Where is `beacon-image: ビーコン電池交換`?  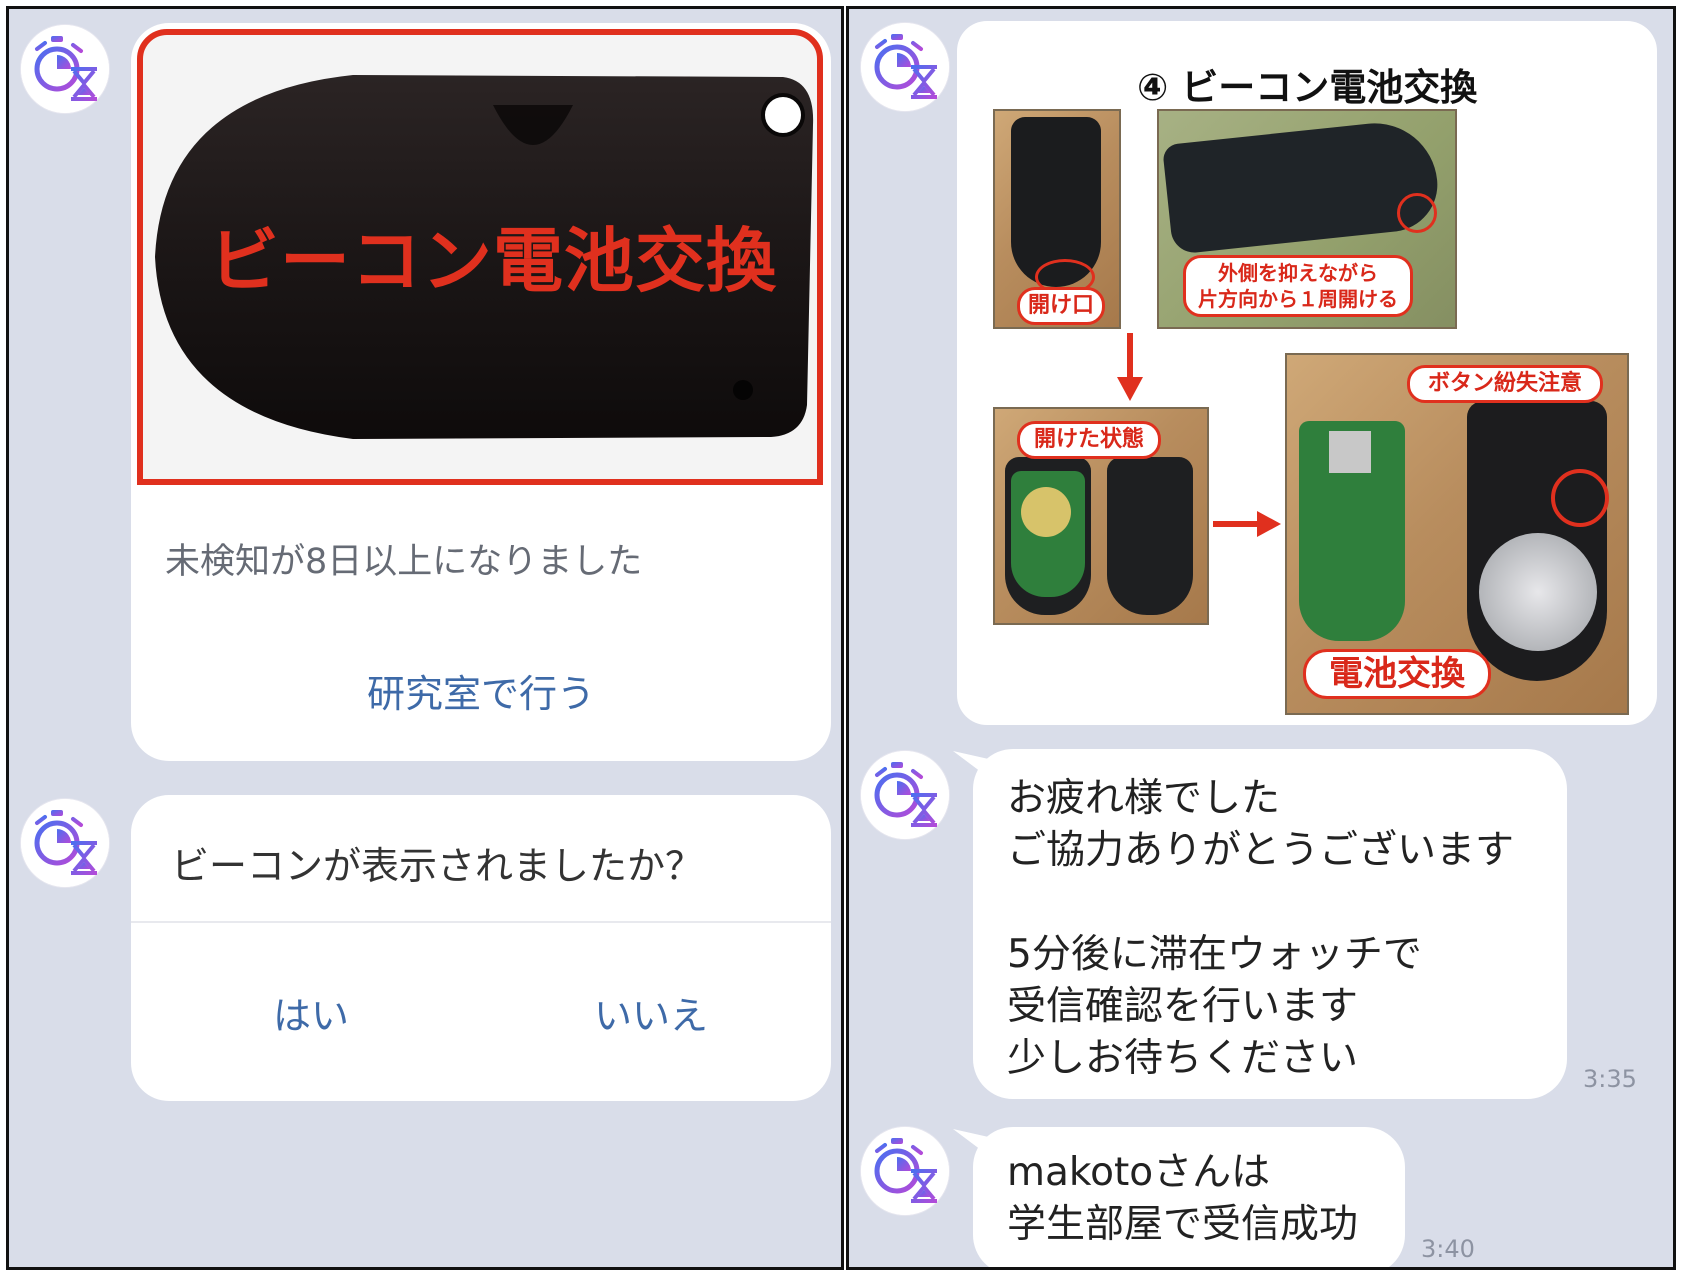
beacon-image: ビーコン電池交換 is located at coordinates (480, 257).